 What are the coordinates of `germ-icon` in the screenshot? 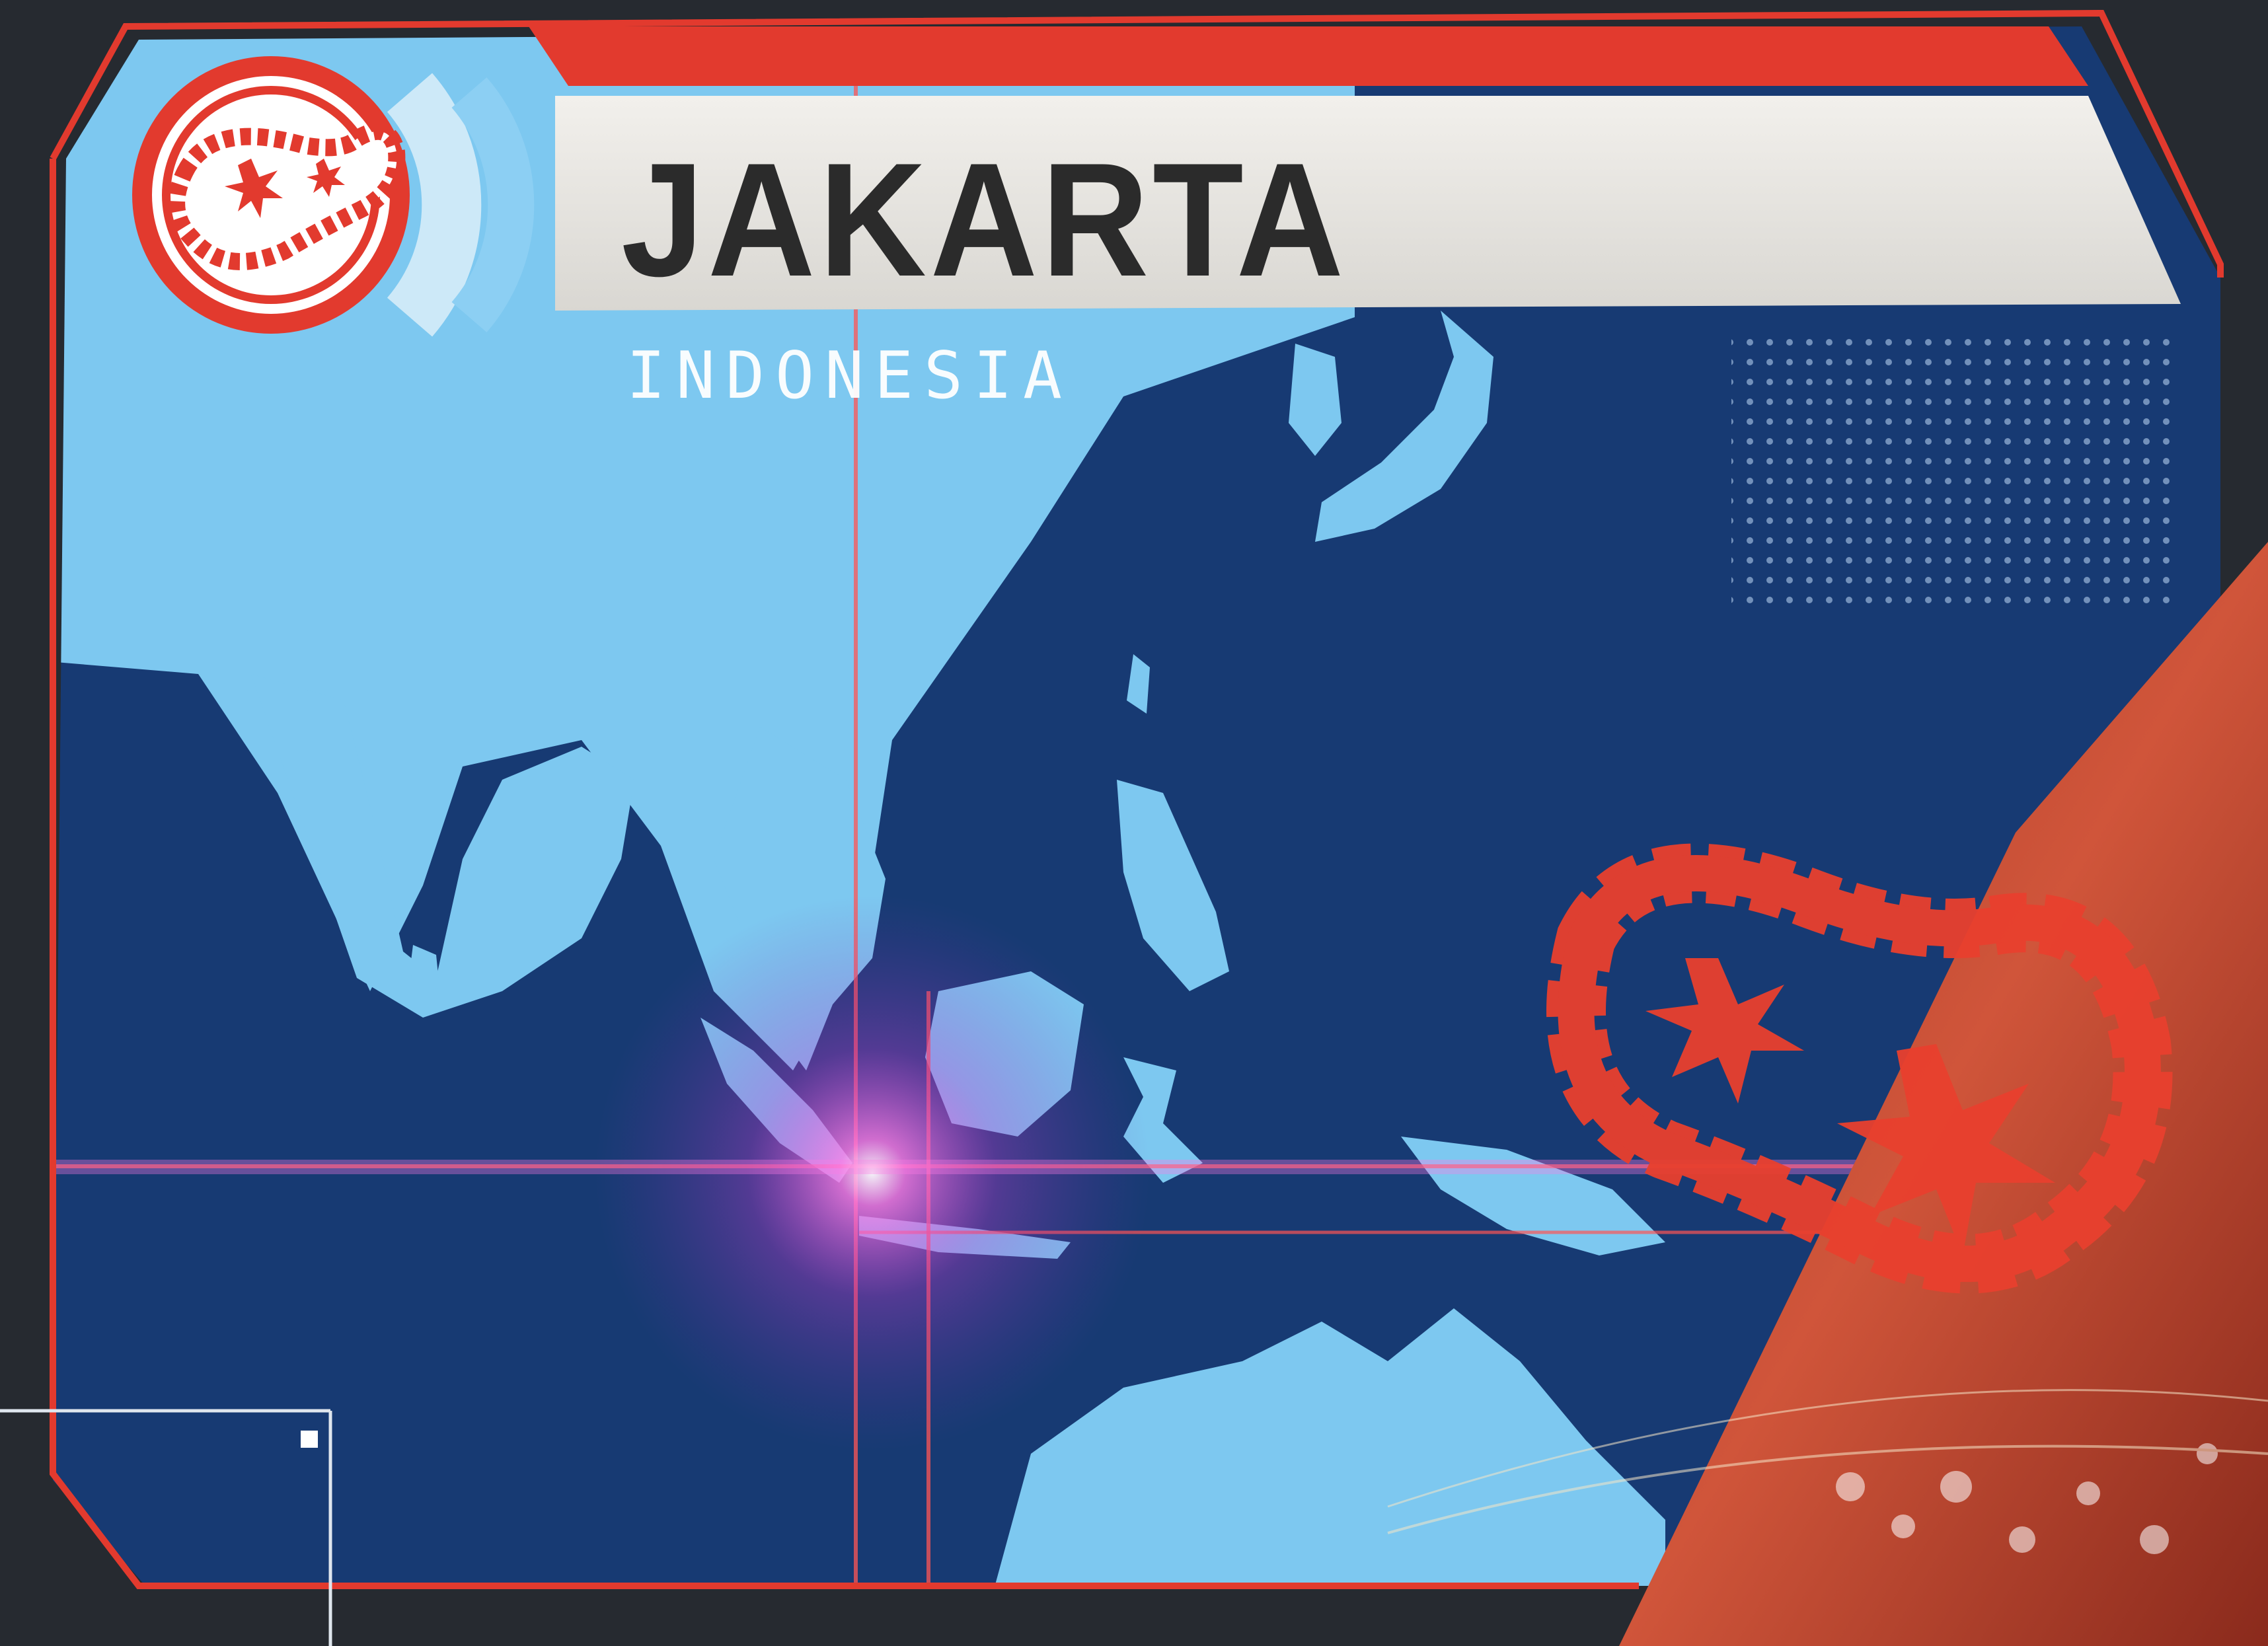 It's located at (271, 195).